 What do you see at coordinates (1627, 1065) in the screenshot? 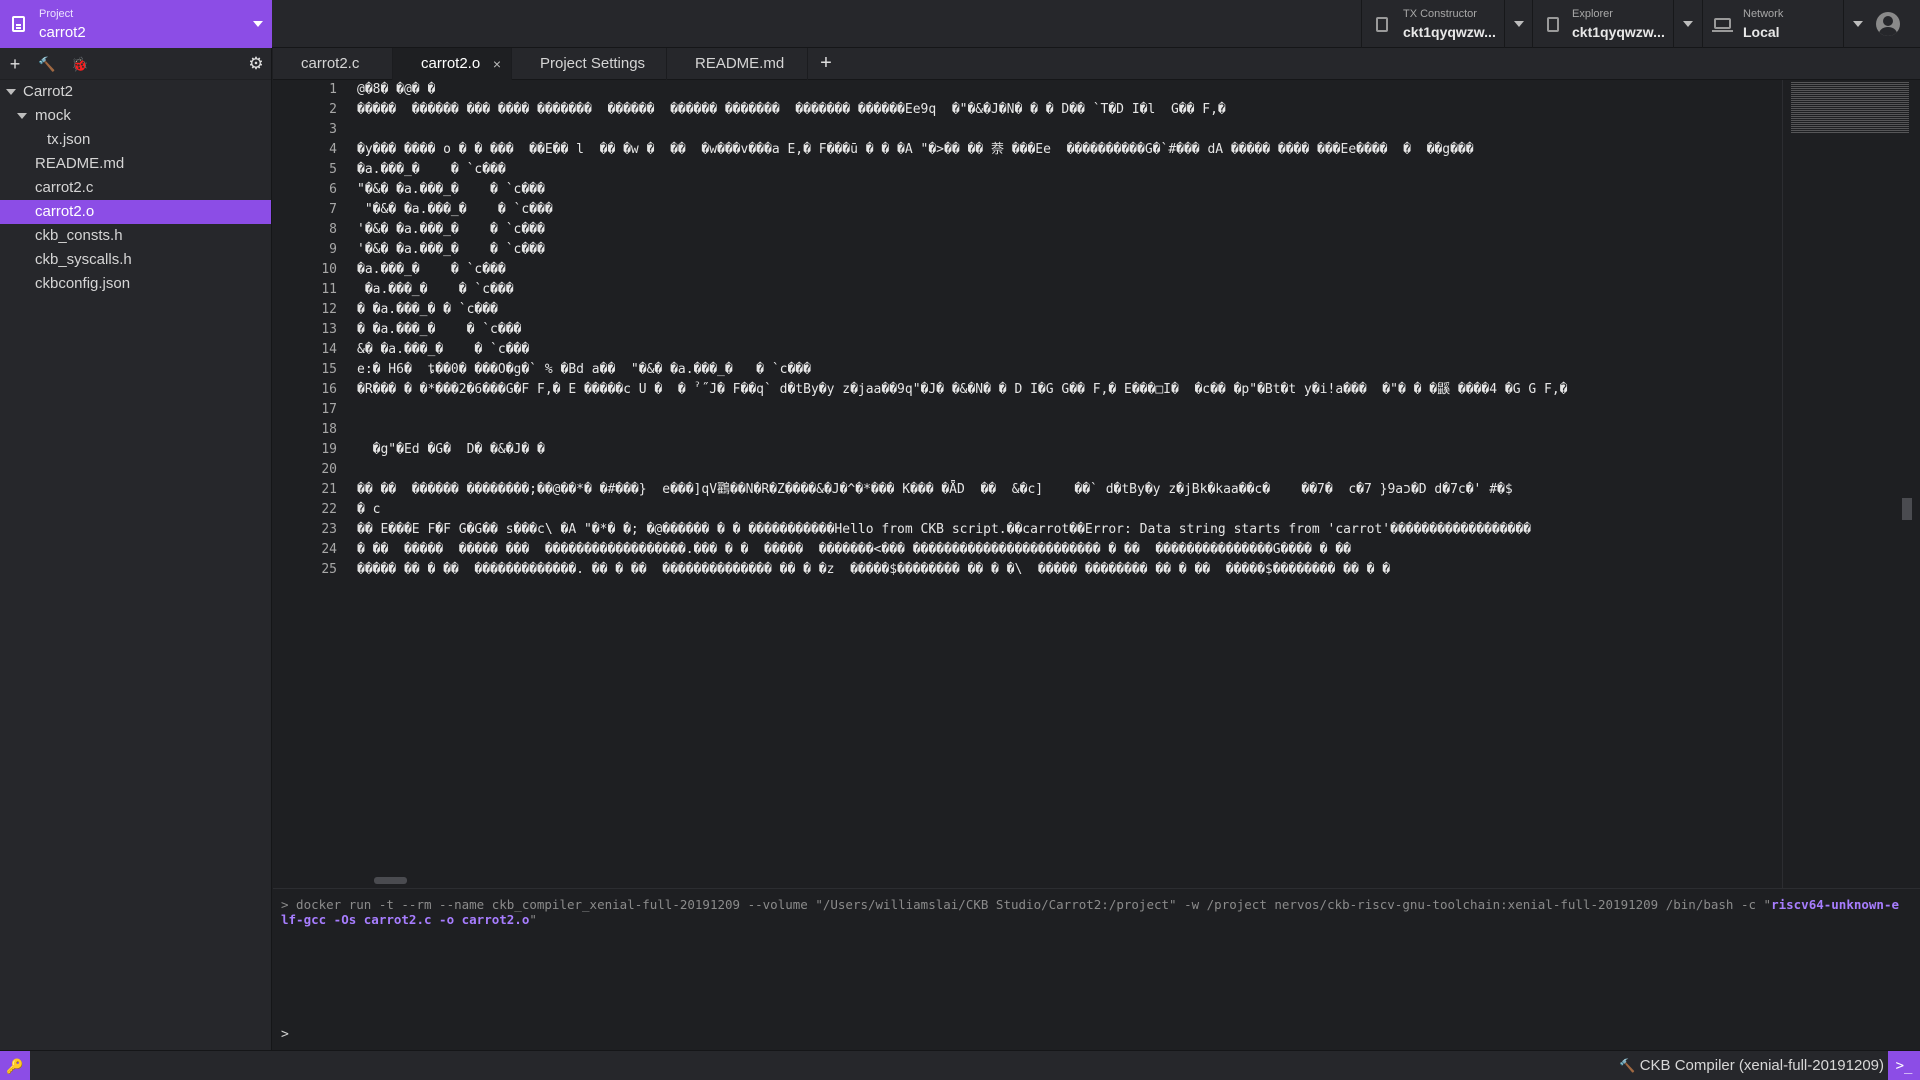
I see `hammer-icon: 🔨` at bounding box center [1627, 1065].